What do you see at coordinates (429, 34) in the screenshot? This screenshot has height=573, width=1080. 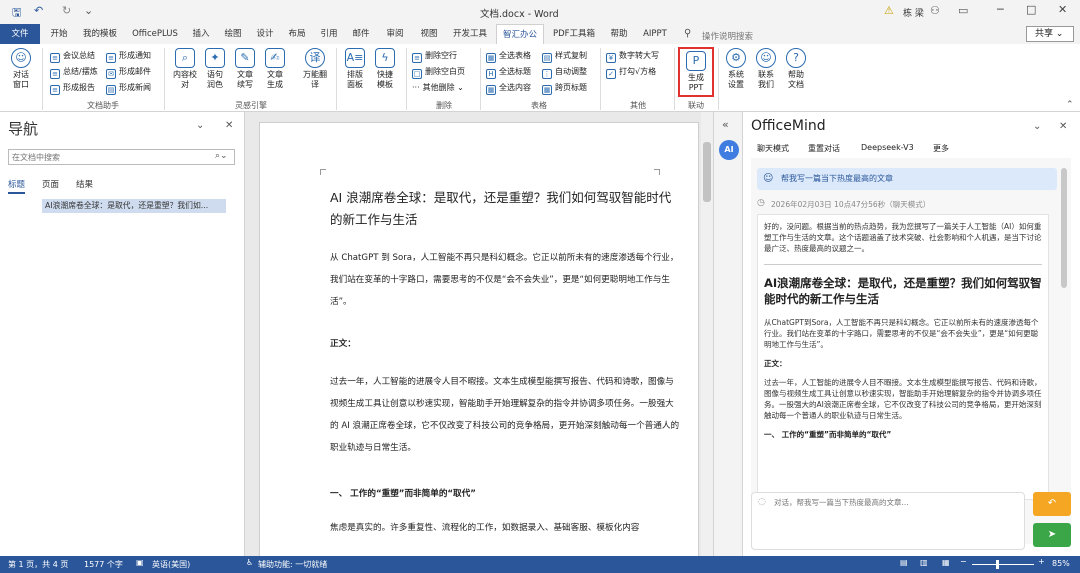 I see `tab-view: 视图` at bounding box center [429, 34].